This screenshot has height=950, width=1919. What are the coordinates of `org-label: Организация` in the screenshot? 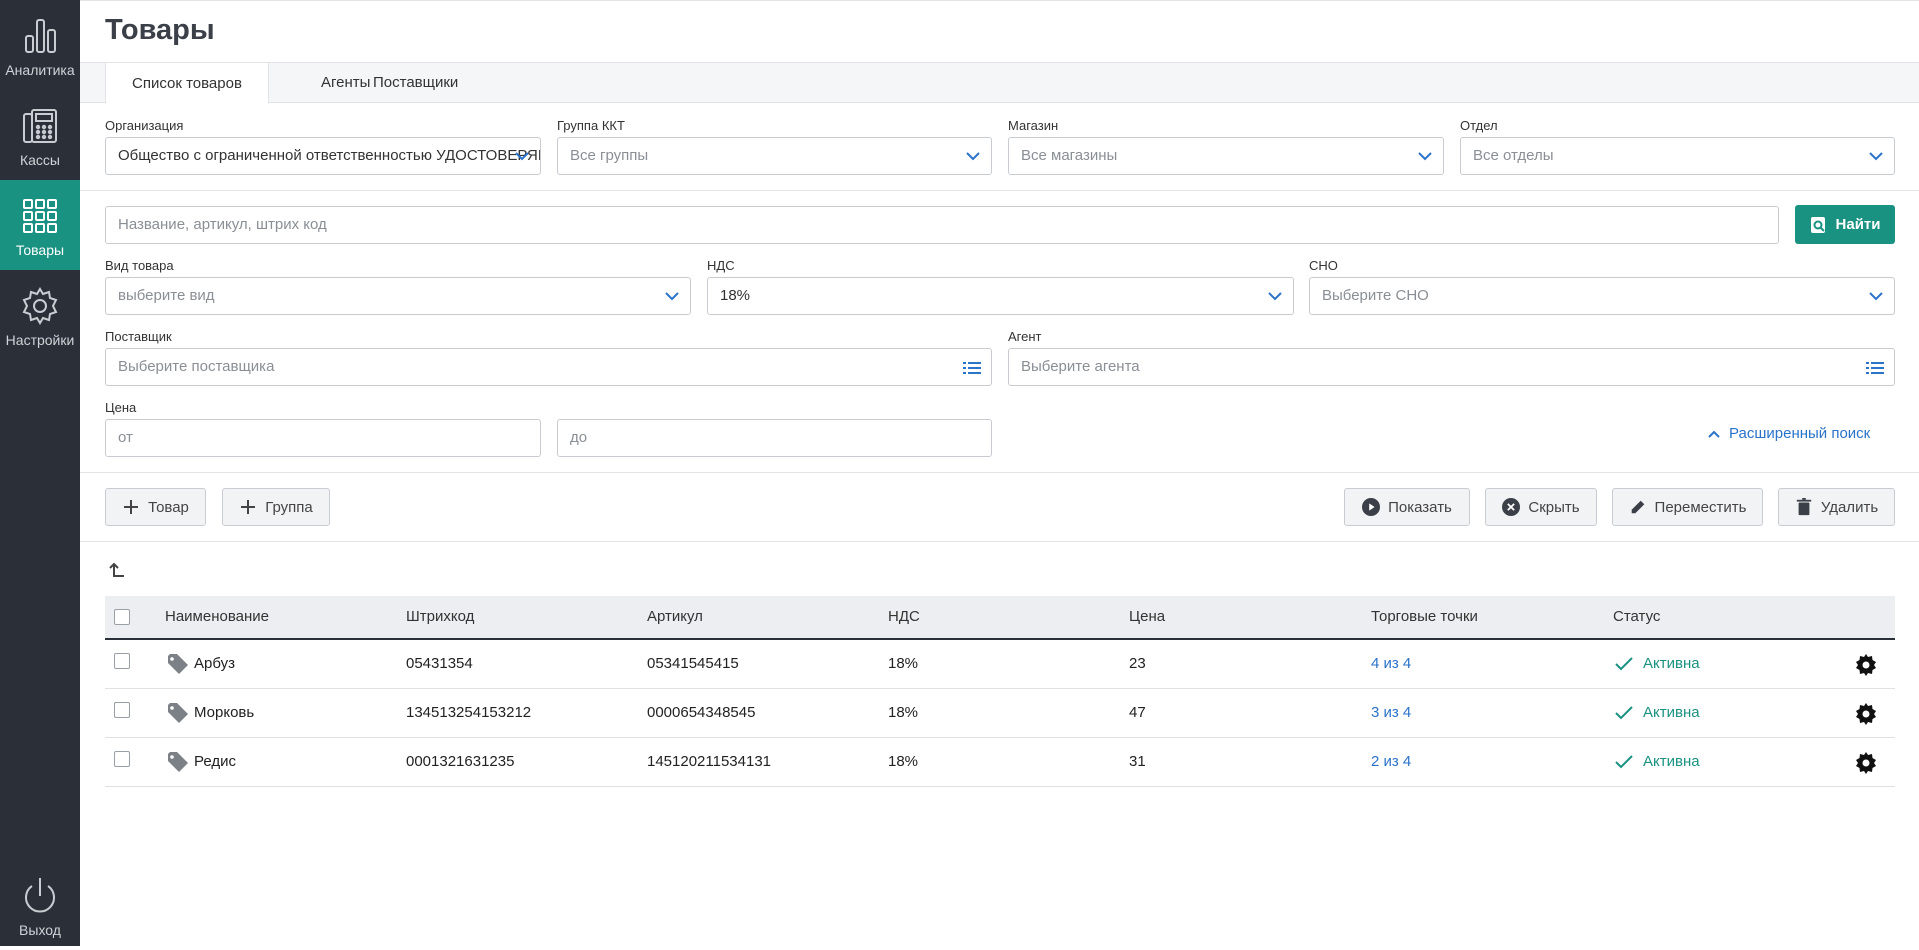 It's located at (144, 125).